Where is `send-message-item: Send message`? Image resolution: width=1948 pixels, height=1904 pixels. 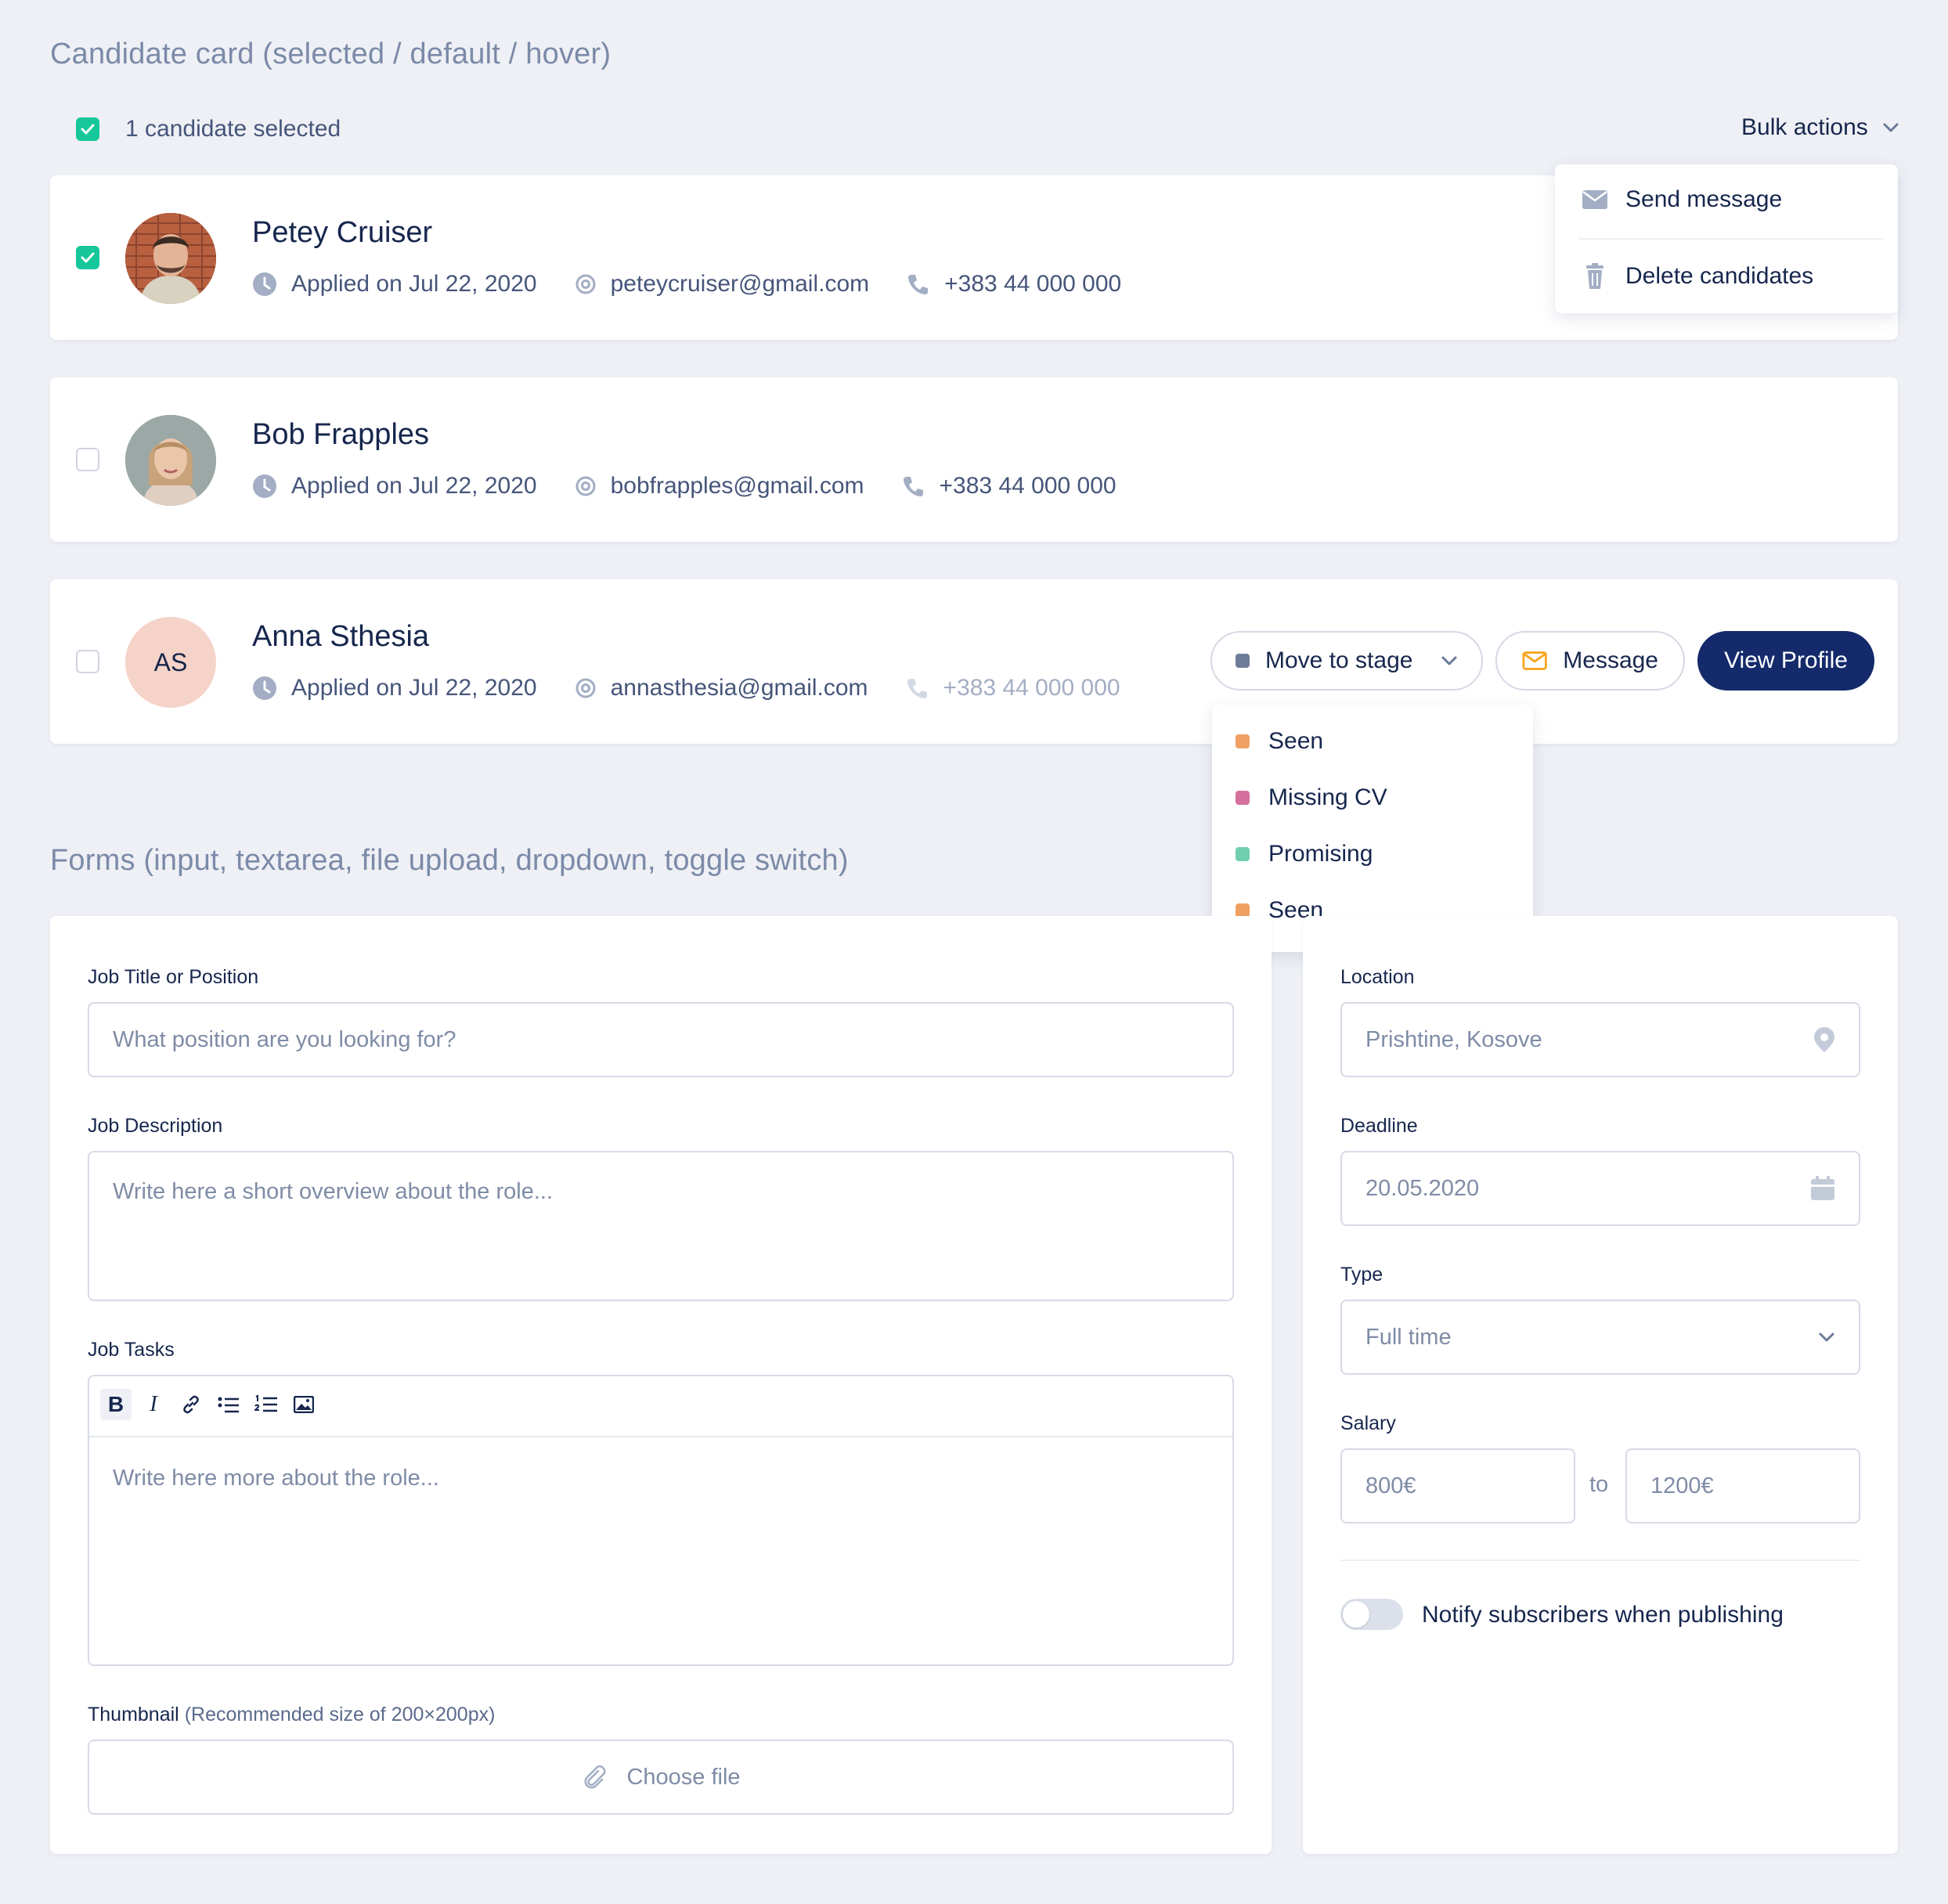 send-message-item: Send message is located at coordinates (1682, 199).